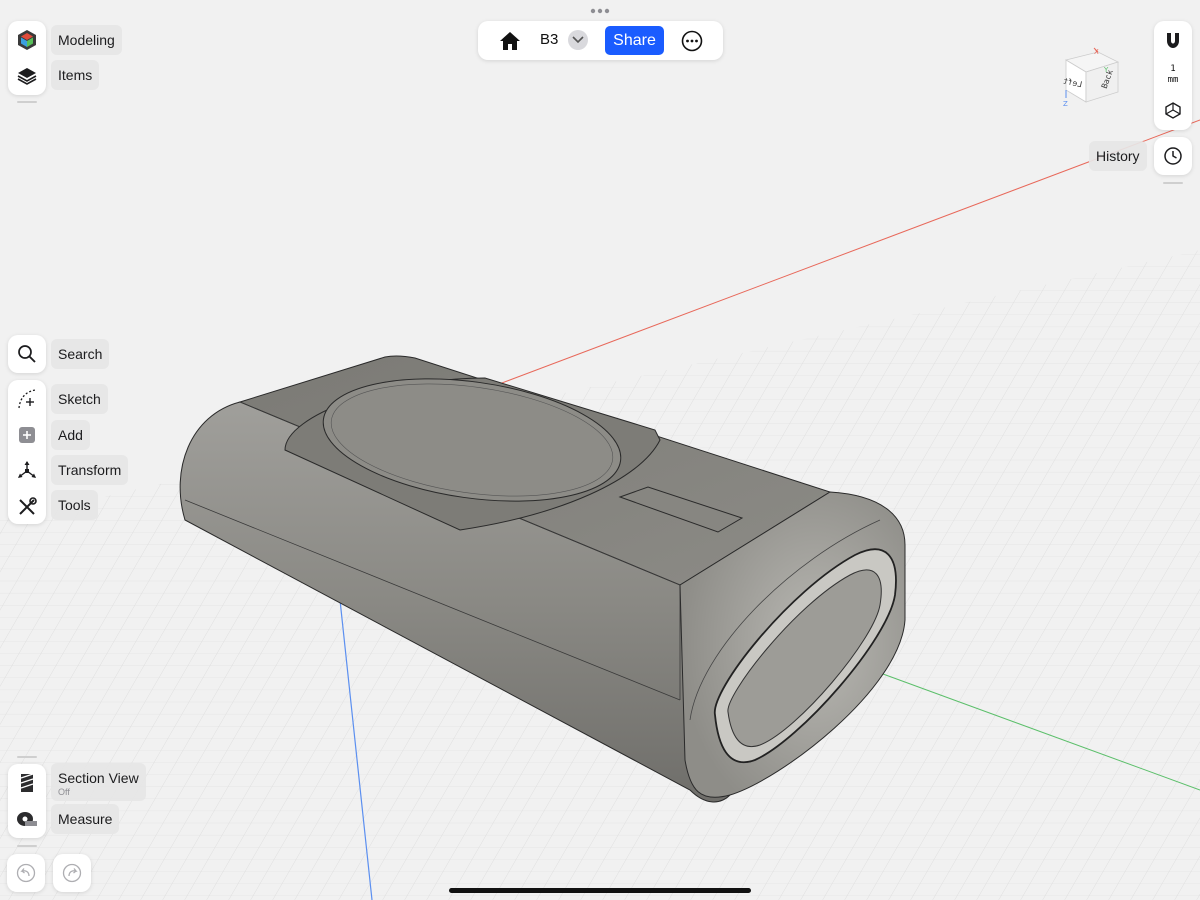 The image size is (1200, 900). Describe the element at coordinates (79, 399) in the screenshot. I see `sketch-label: Sketch` at that location.